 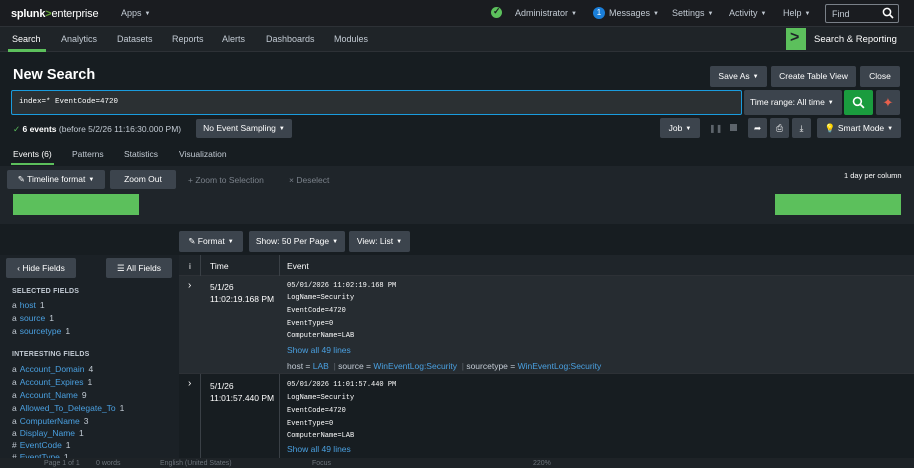 I want to click on event-line: 05/01/2026 11:02:19.168 PM, so click(x=342, y=286).